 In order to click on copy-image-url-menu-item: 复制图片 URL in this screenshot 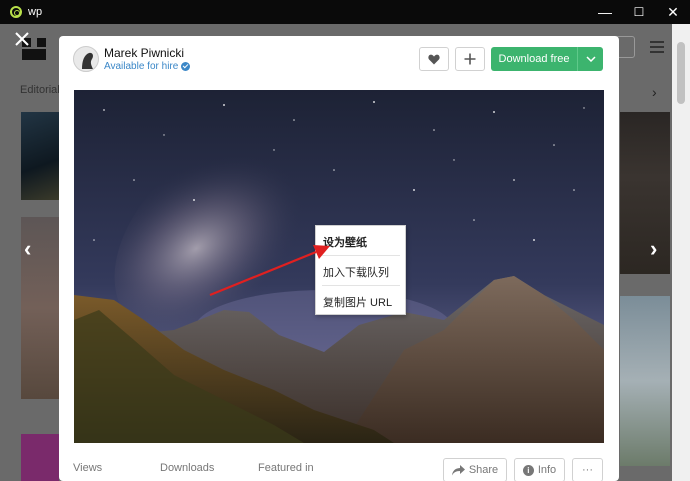, I will do `click(357, 302)`.